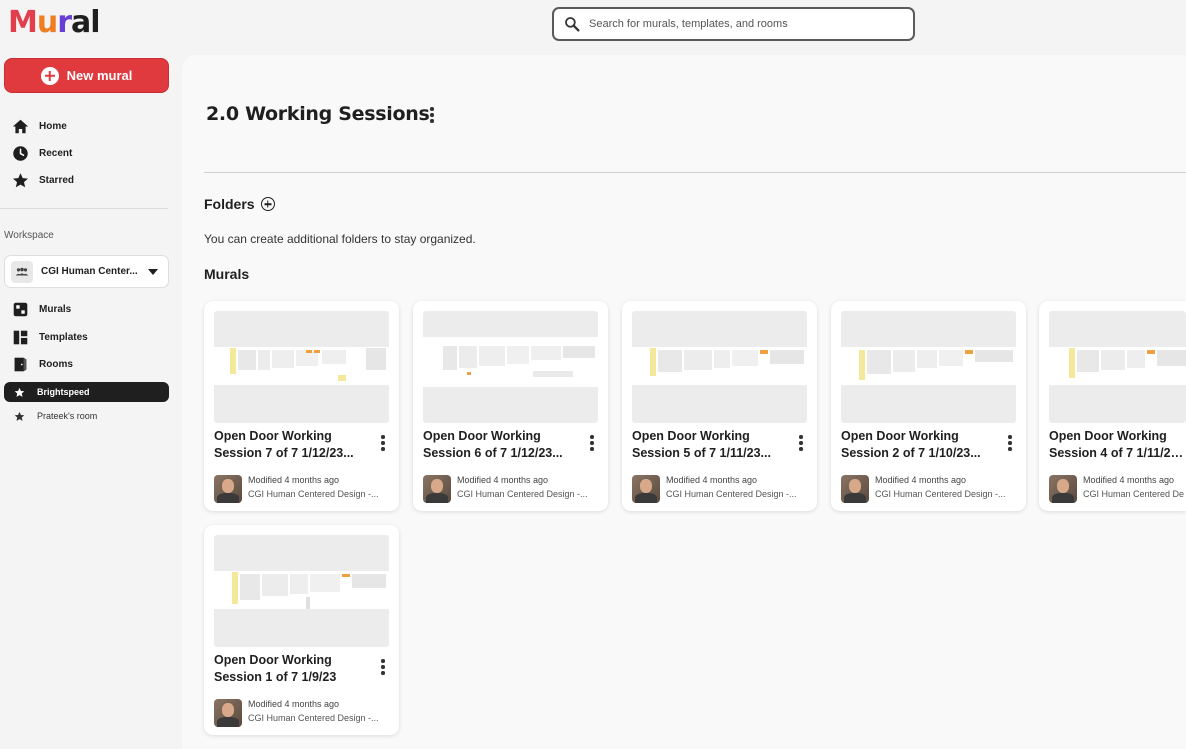 This screenshot has height=749, width=1186. I want to click on home-icon, so click(20, 126).